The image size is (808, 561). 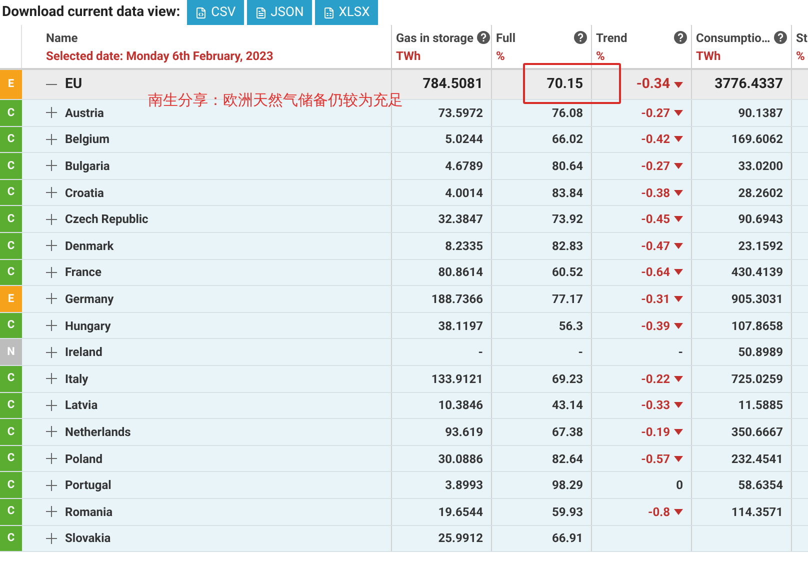 What do you see at coordinates (106, 219) in the screenshot?
I see `country-name: Czech Republic` at bounding box center [106, 219].